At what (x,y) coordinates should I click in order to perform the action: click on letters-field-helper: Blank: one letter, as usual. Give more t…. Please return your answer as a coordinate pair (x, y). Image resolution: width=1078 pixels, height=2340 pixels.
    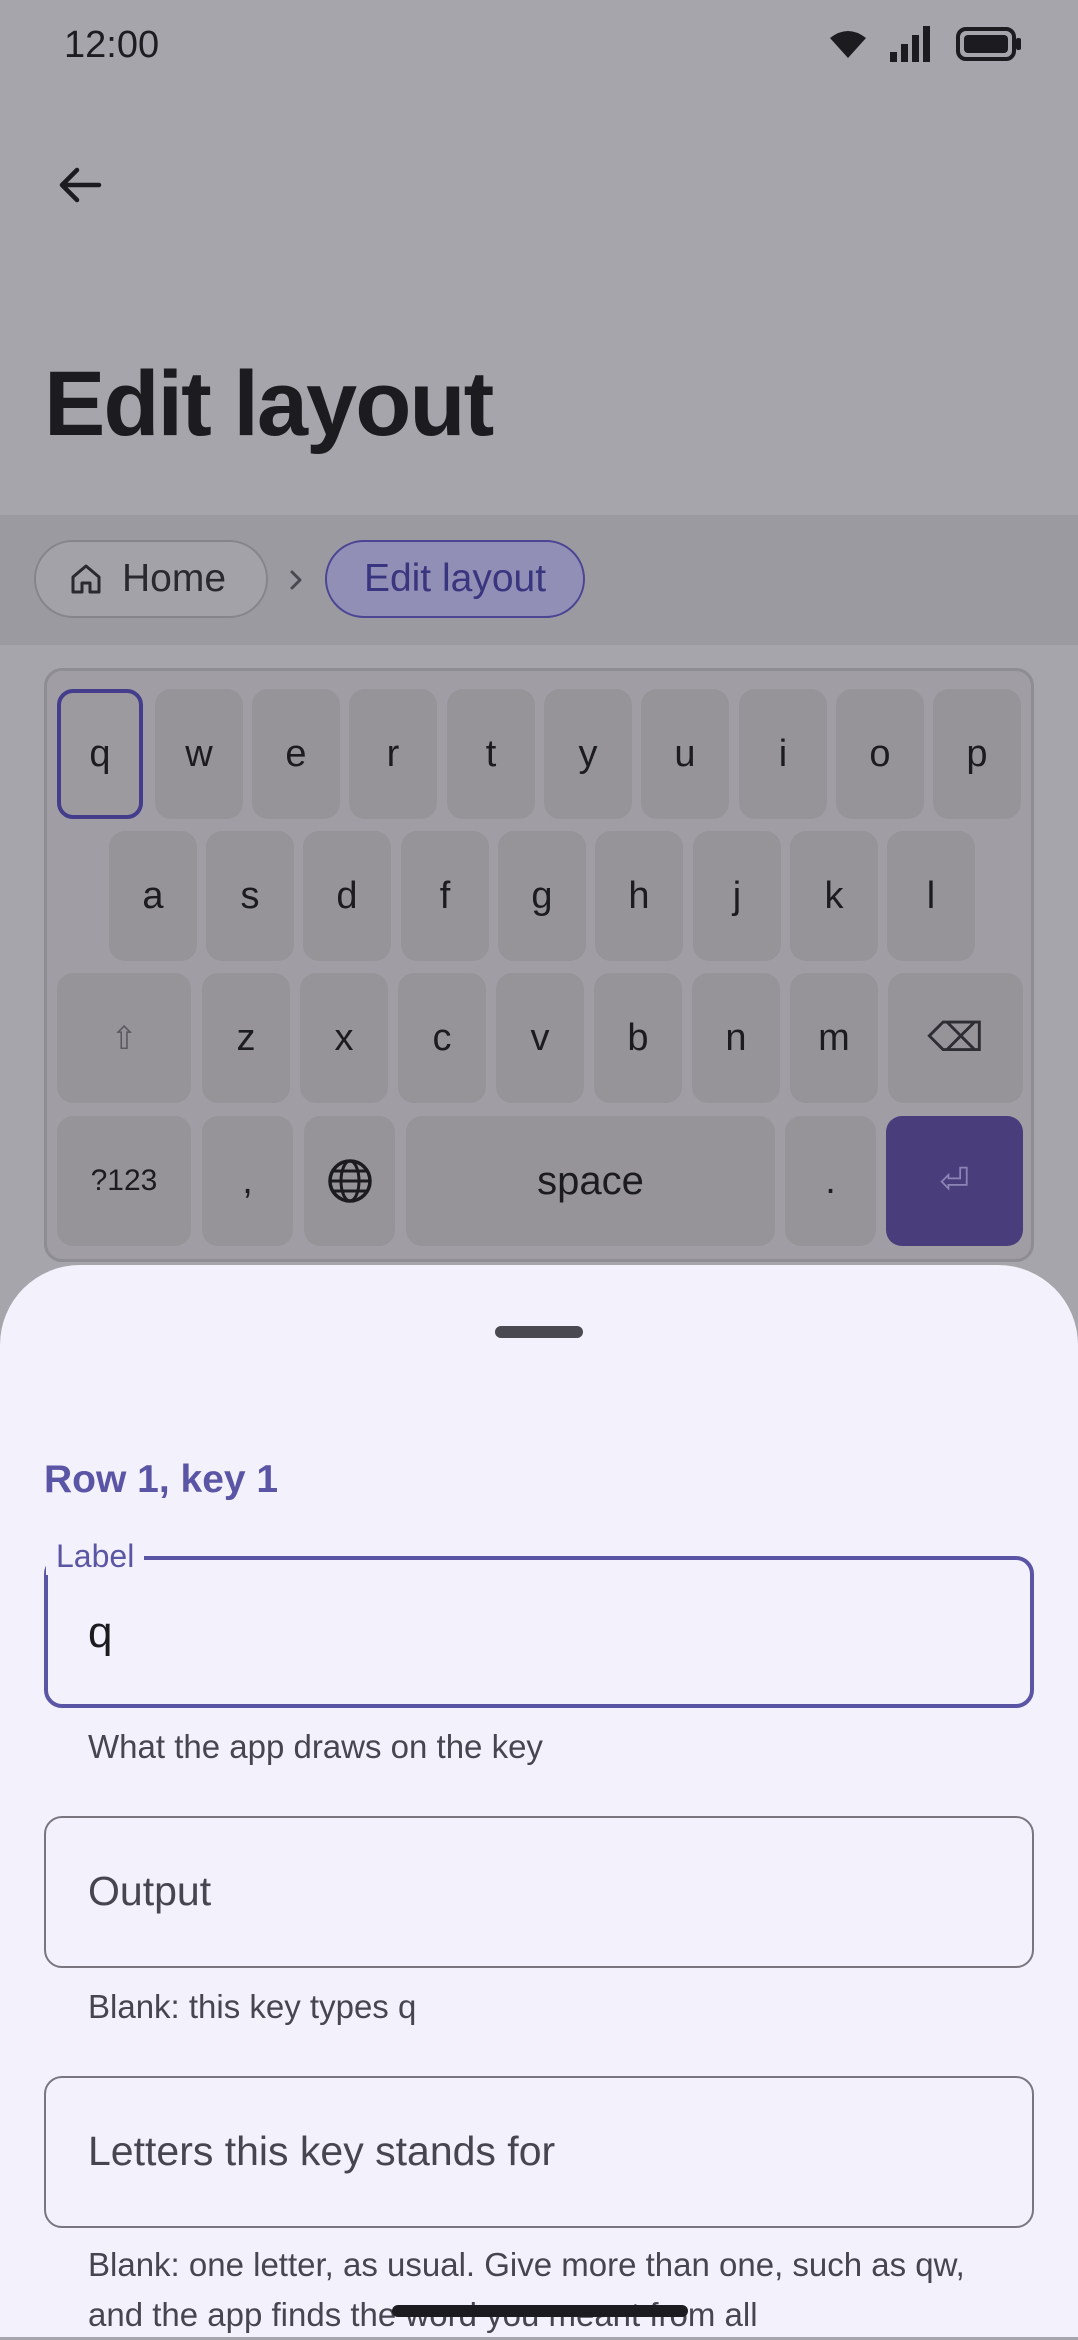
    Looking at the image, I should click on (526, 2289).